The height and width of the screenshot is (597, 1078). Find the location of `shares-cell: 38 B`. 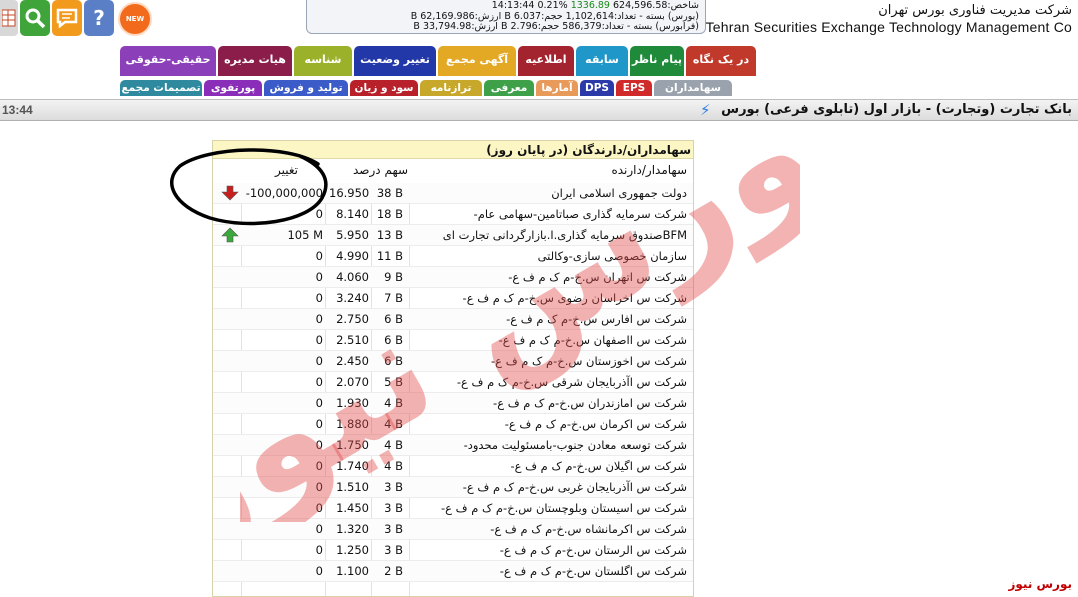

shares-cell: 38 B is located at coordinates (389, 193).